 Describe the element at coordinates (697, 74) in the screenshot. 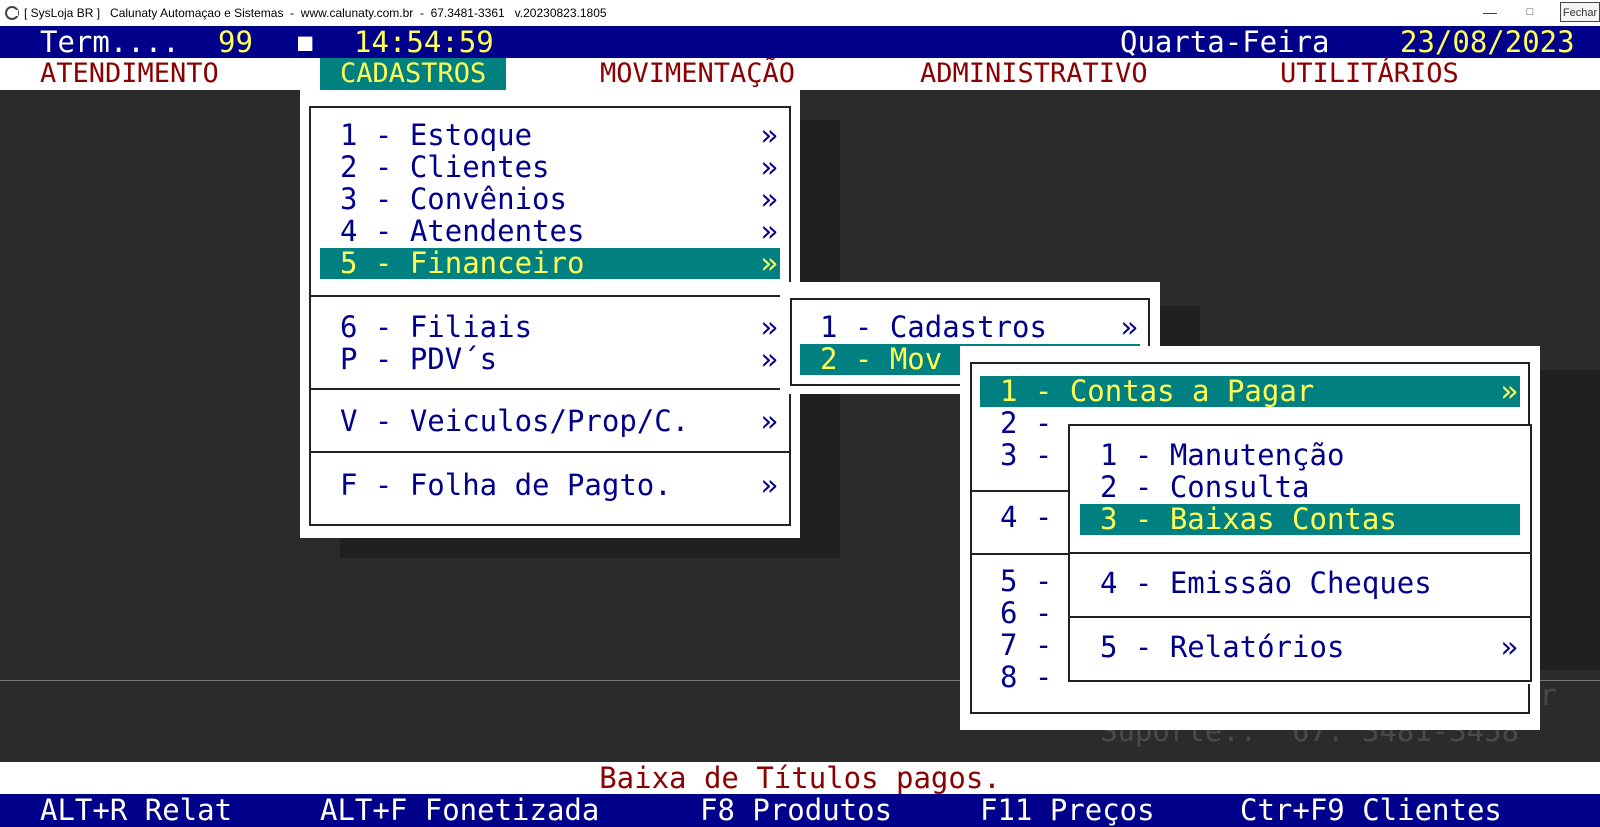

I see `menu-movimentacao: MOVIMENTAÇÃO` at that location.